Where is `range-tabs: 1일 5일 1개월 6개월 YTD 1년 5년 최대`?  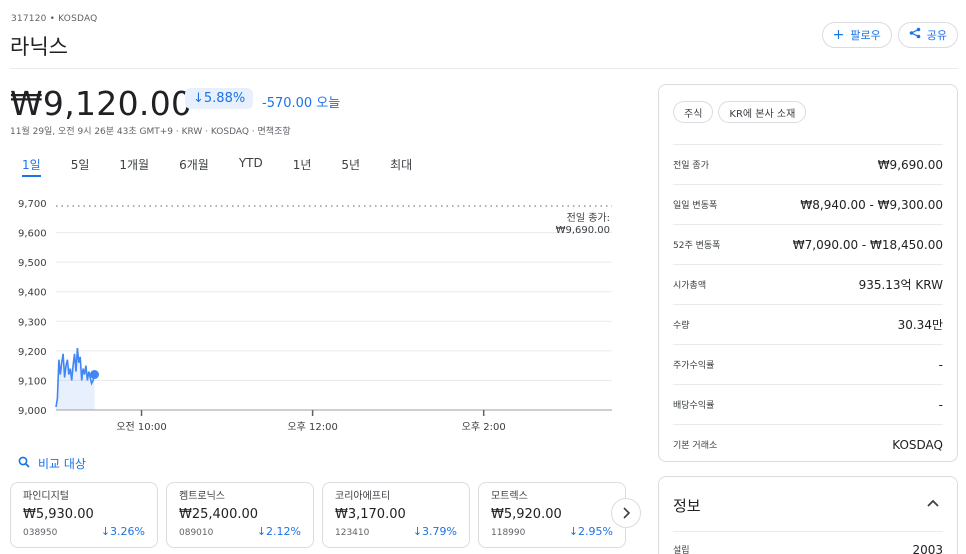 range-tabs: 1일 5일 1개월 6개월 YTD 1년 5년 최대 is located at coordinates (232, 166).